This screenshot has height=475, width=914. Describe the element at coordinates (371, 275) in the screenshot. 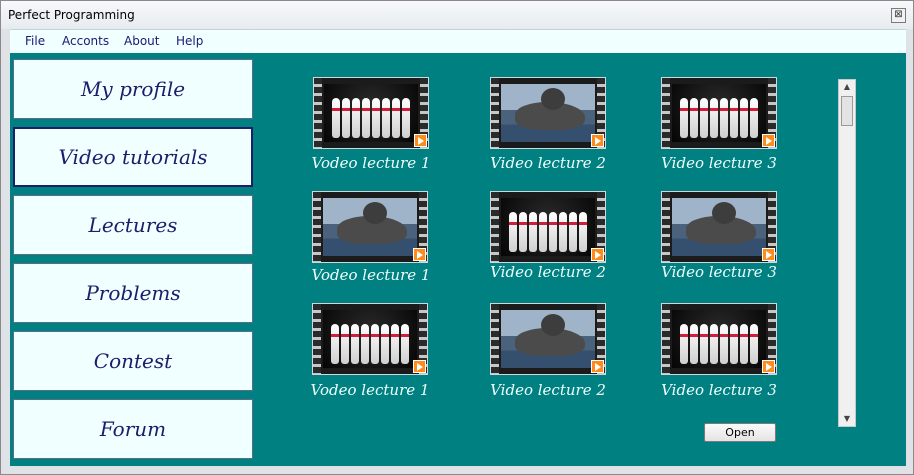

I see `video-caption-4: Vodeo lecture 1` at that location.